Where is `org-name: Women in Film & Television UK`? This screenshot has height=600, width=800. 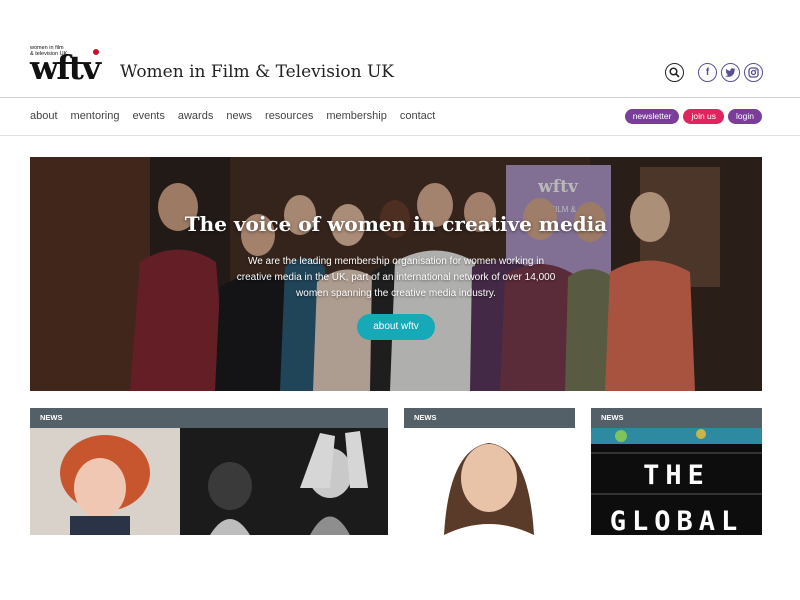 org-name: Women in Film & Television UK is located at coordinates (257, 72).